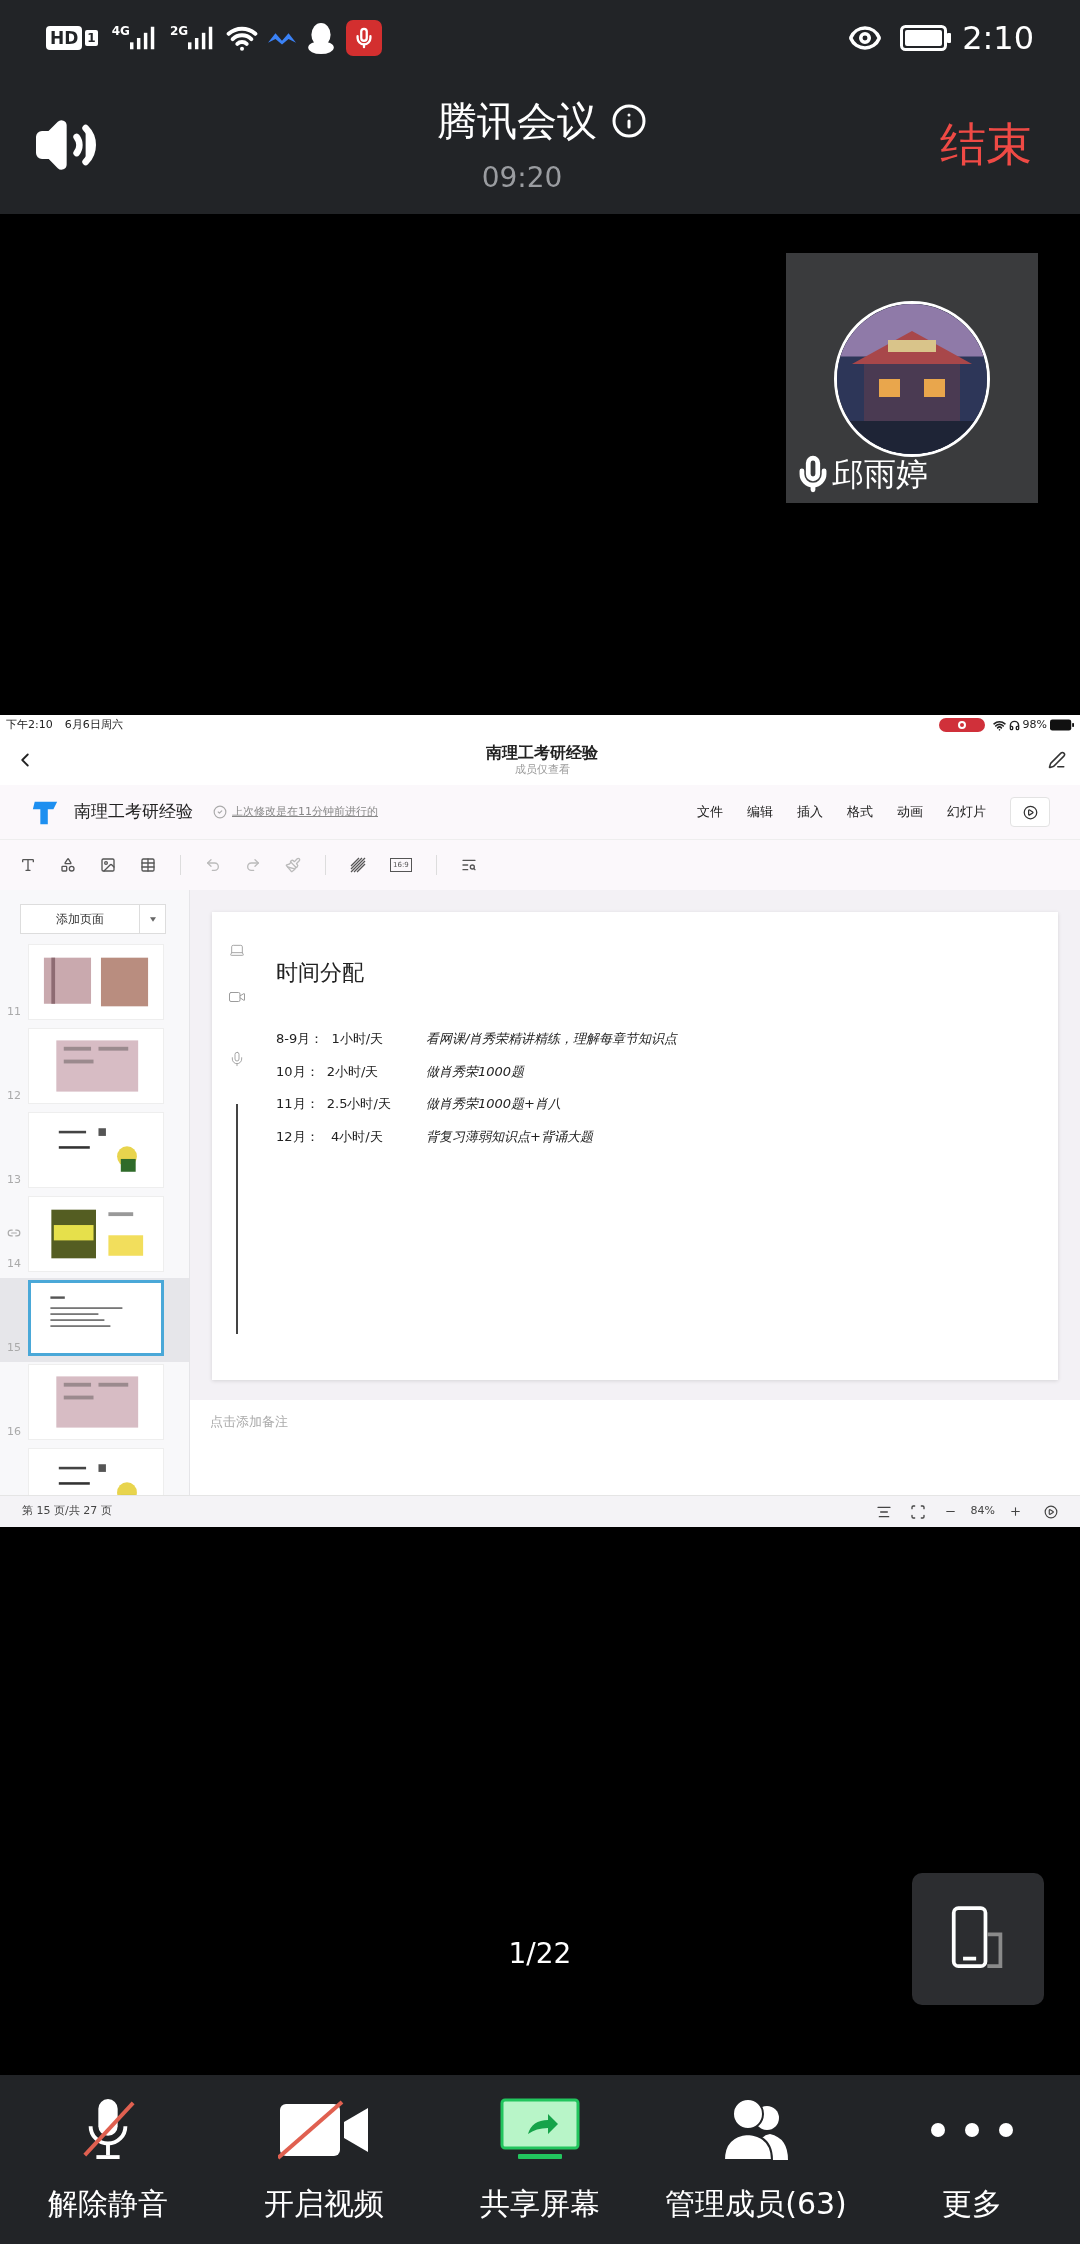  What do you see at coordinates (912, 378) in the screenshot?
I see `participant-tile: 邱雨婷` at bounding box center [912, 378].